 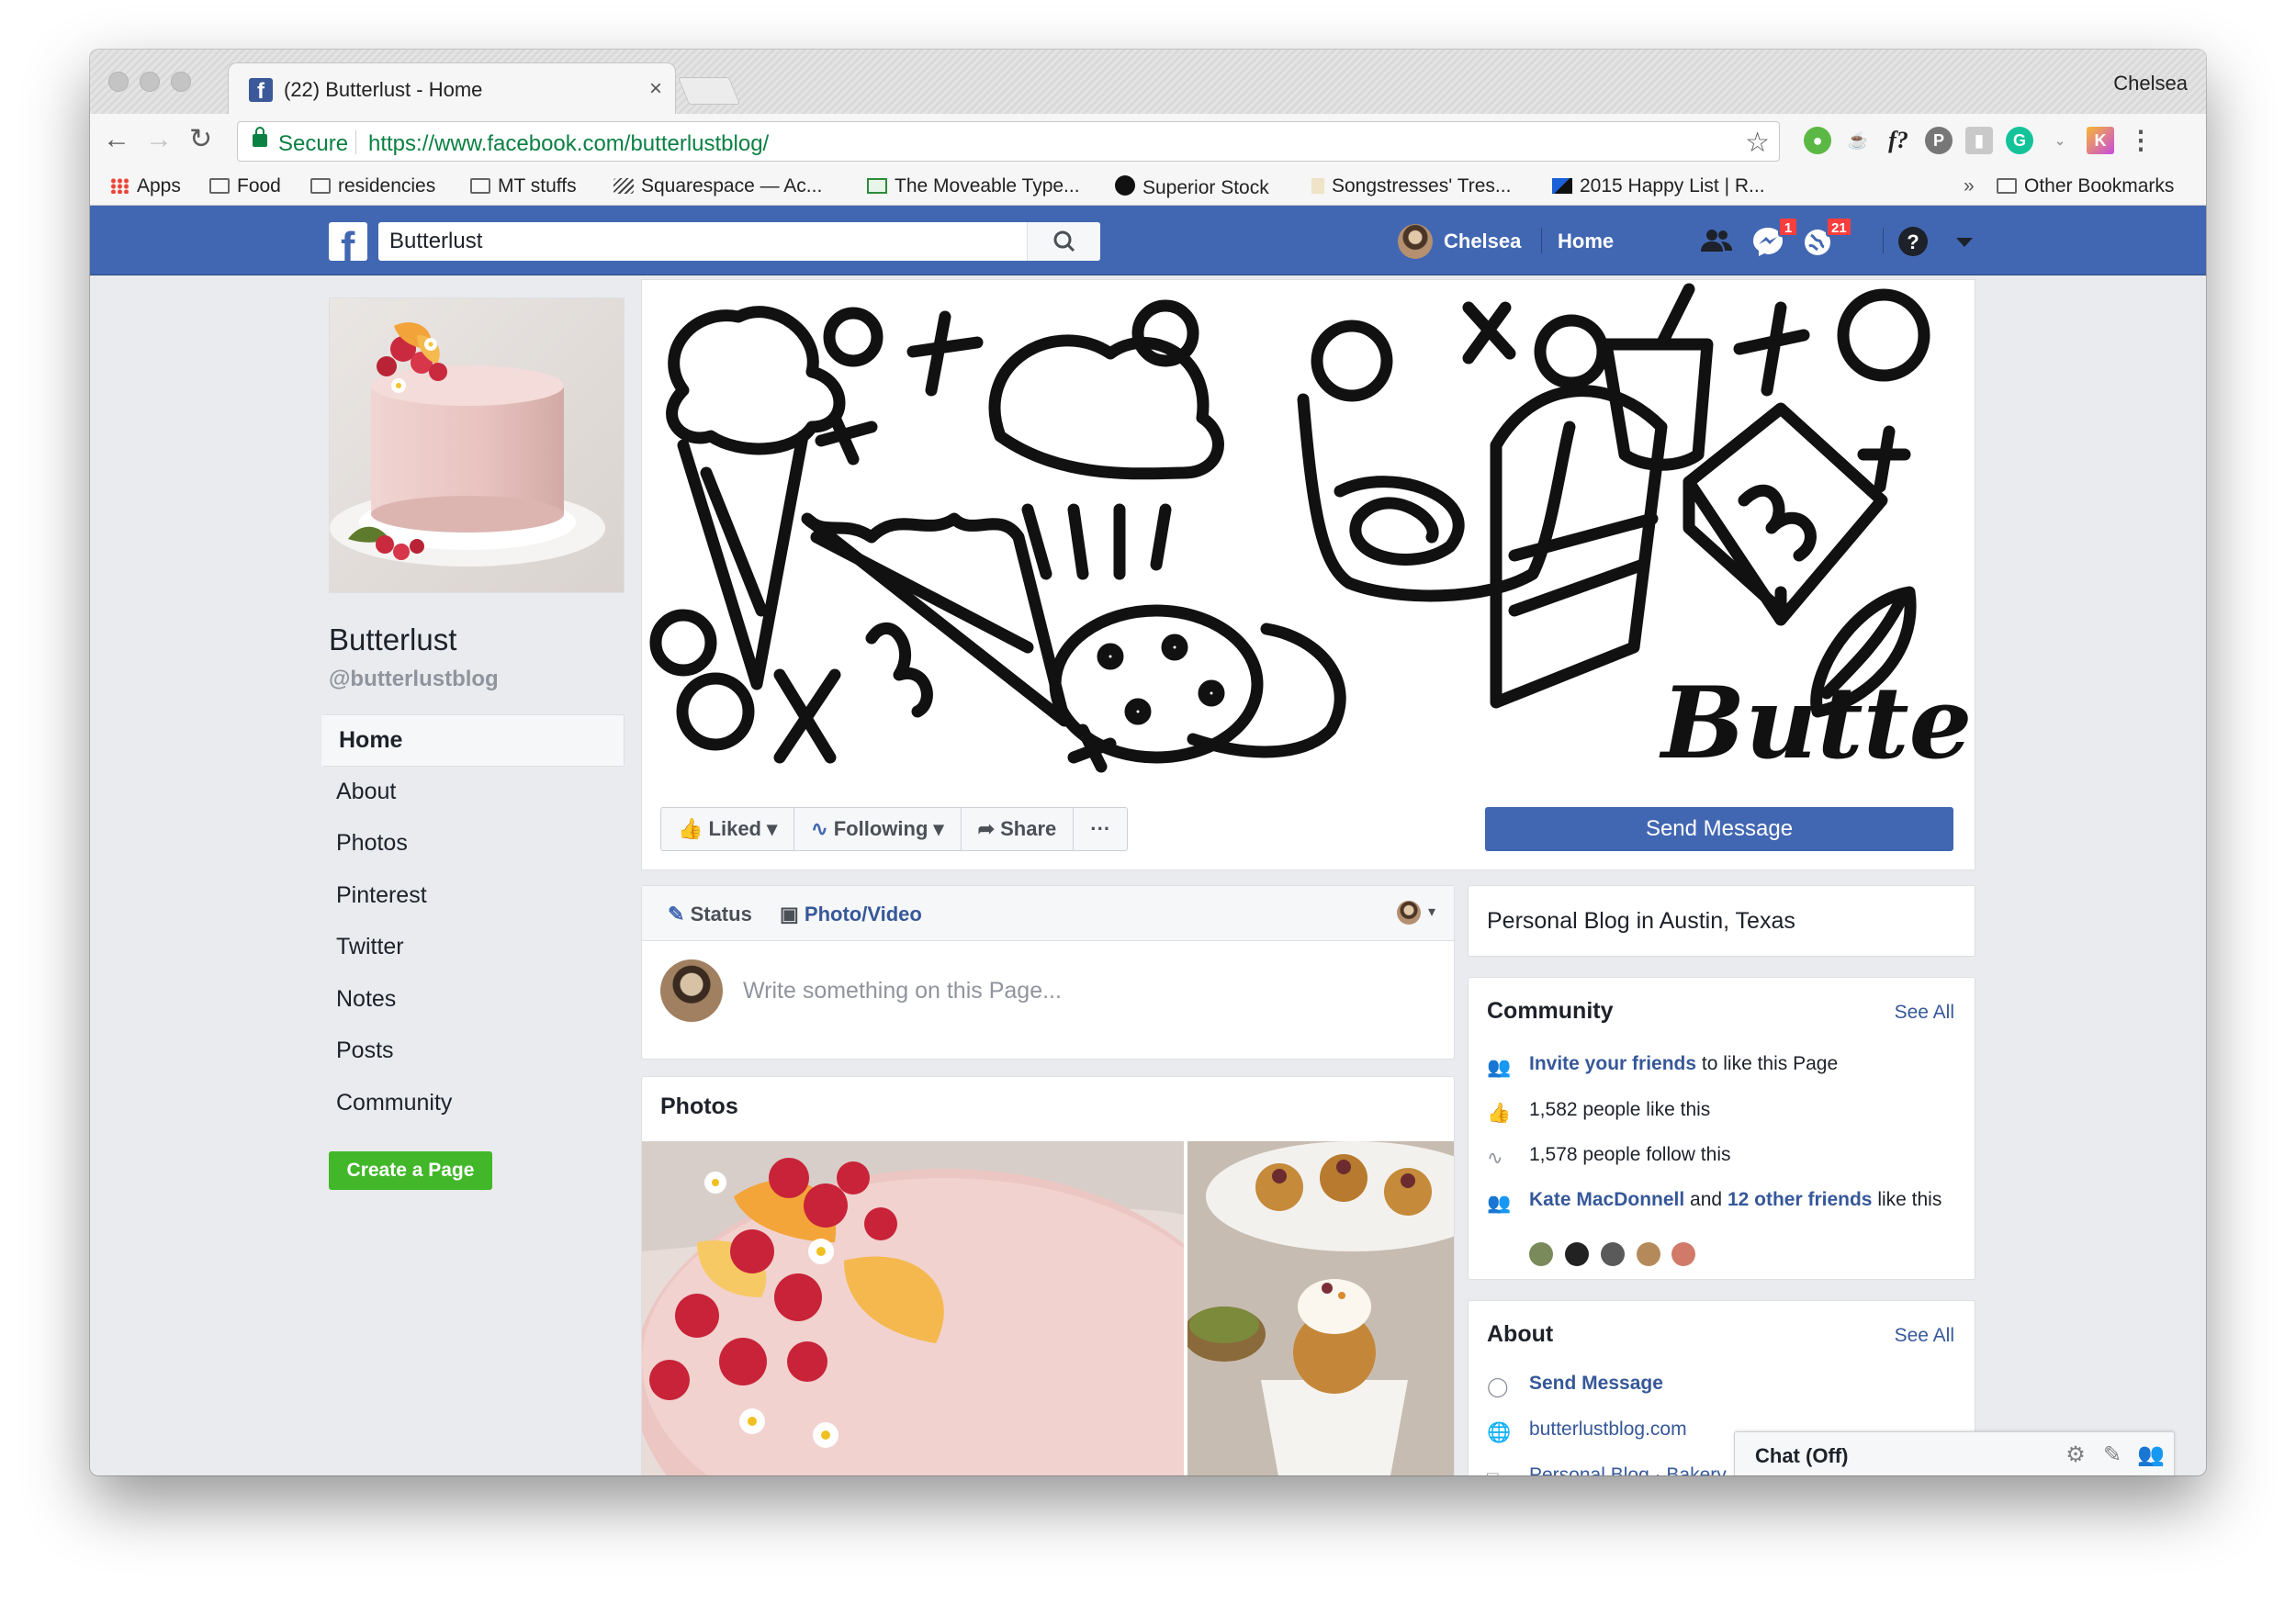 I want to click on back-arrow-icon: ←, so click(x=117, y=139).